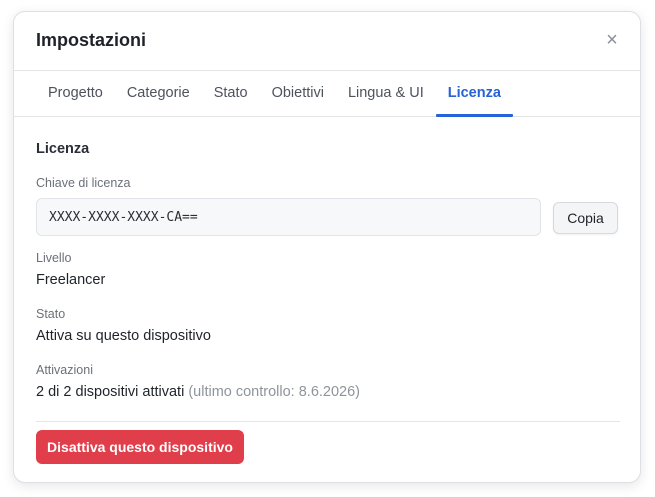  What do you see at coordinates (75, 93) in the screenshot?
I see `tab-progetto: Progetto` at bounding box center [75, 93].